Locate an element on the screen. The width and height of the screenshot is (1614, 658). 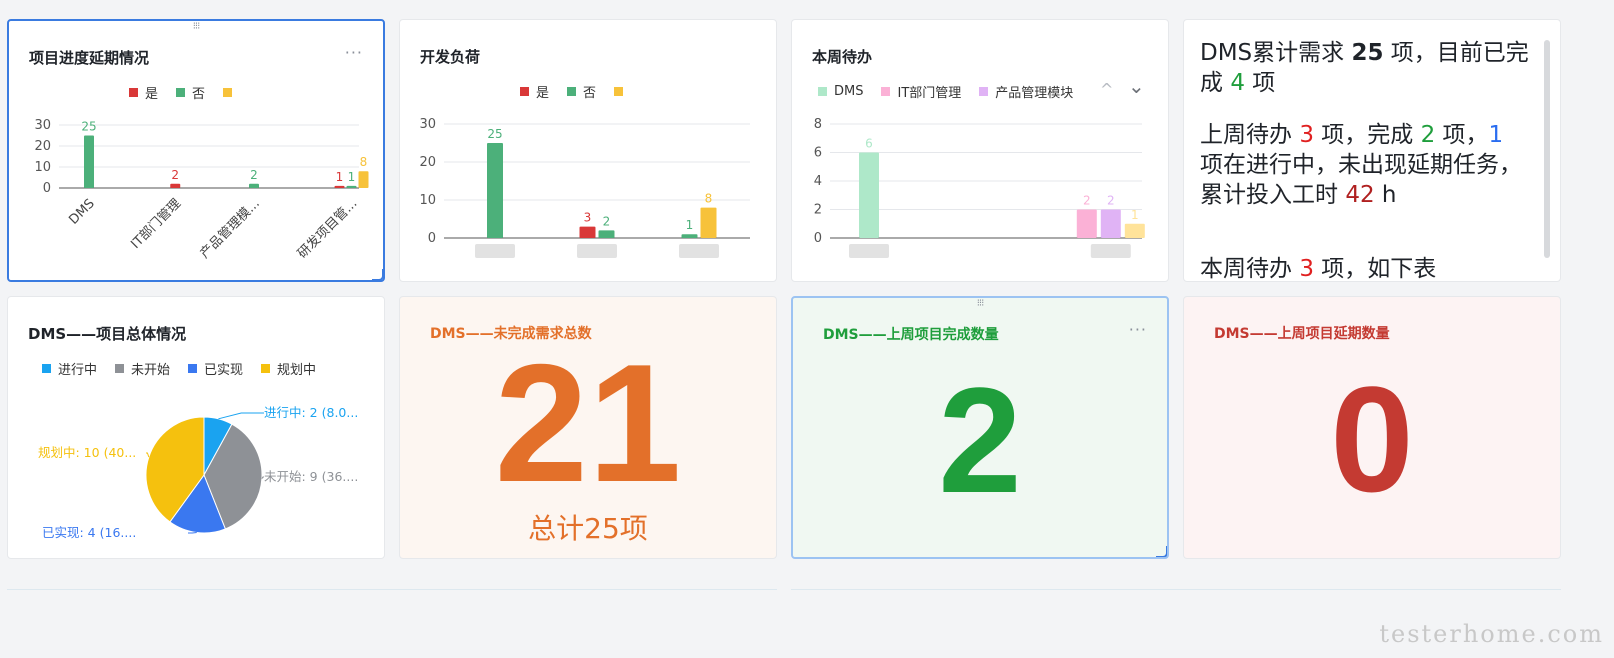
legend-label: 是 is located at coordinates (152, 94).